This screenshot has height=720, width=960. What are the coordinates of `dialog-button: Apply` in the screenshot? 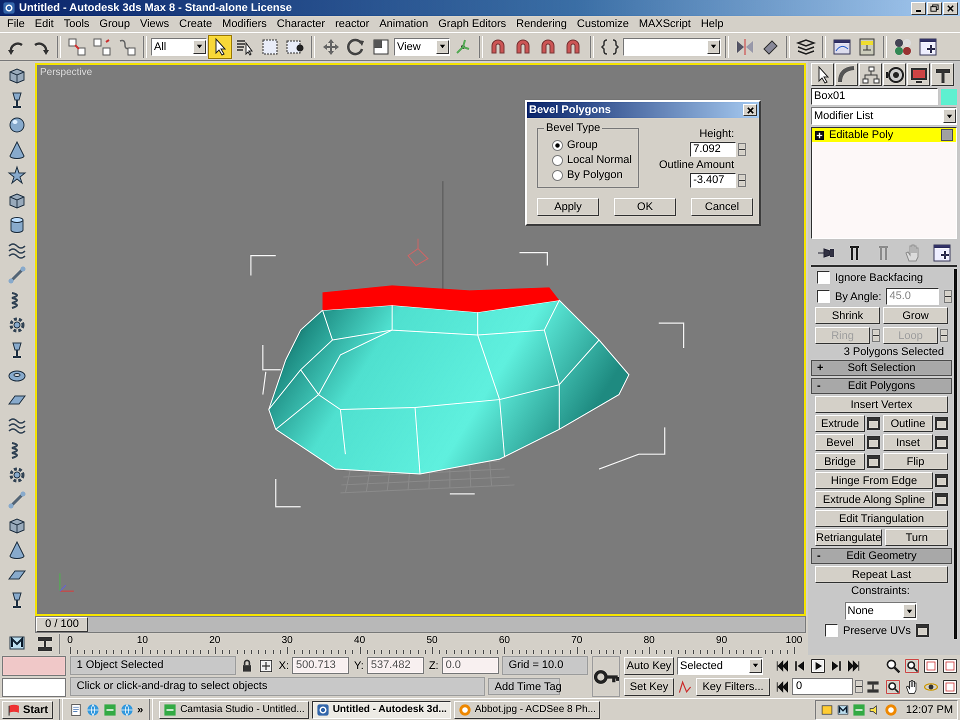 It's located at (568, 207).